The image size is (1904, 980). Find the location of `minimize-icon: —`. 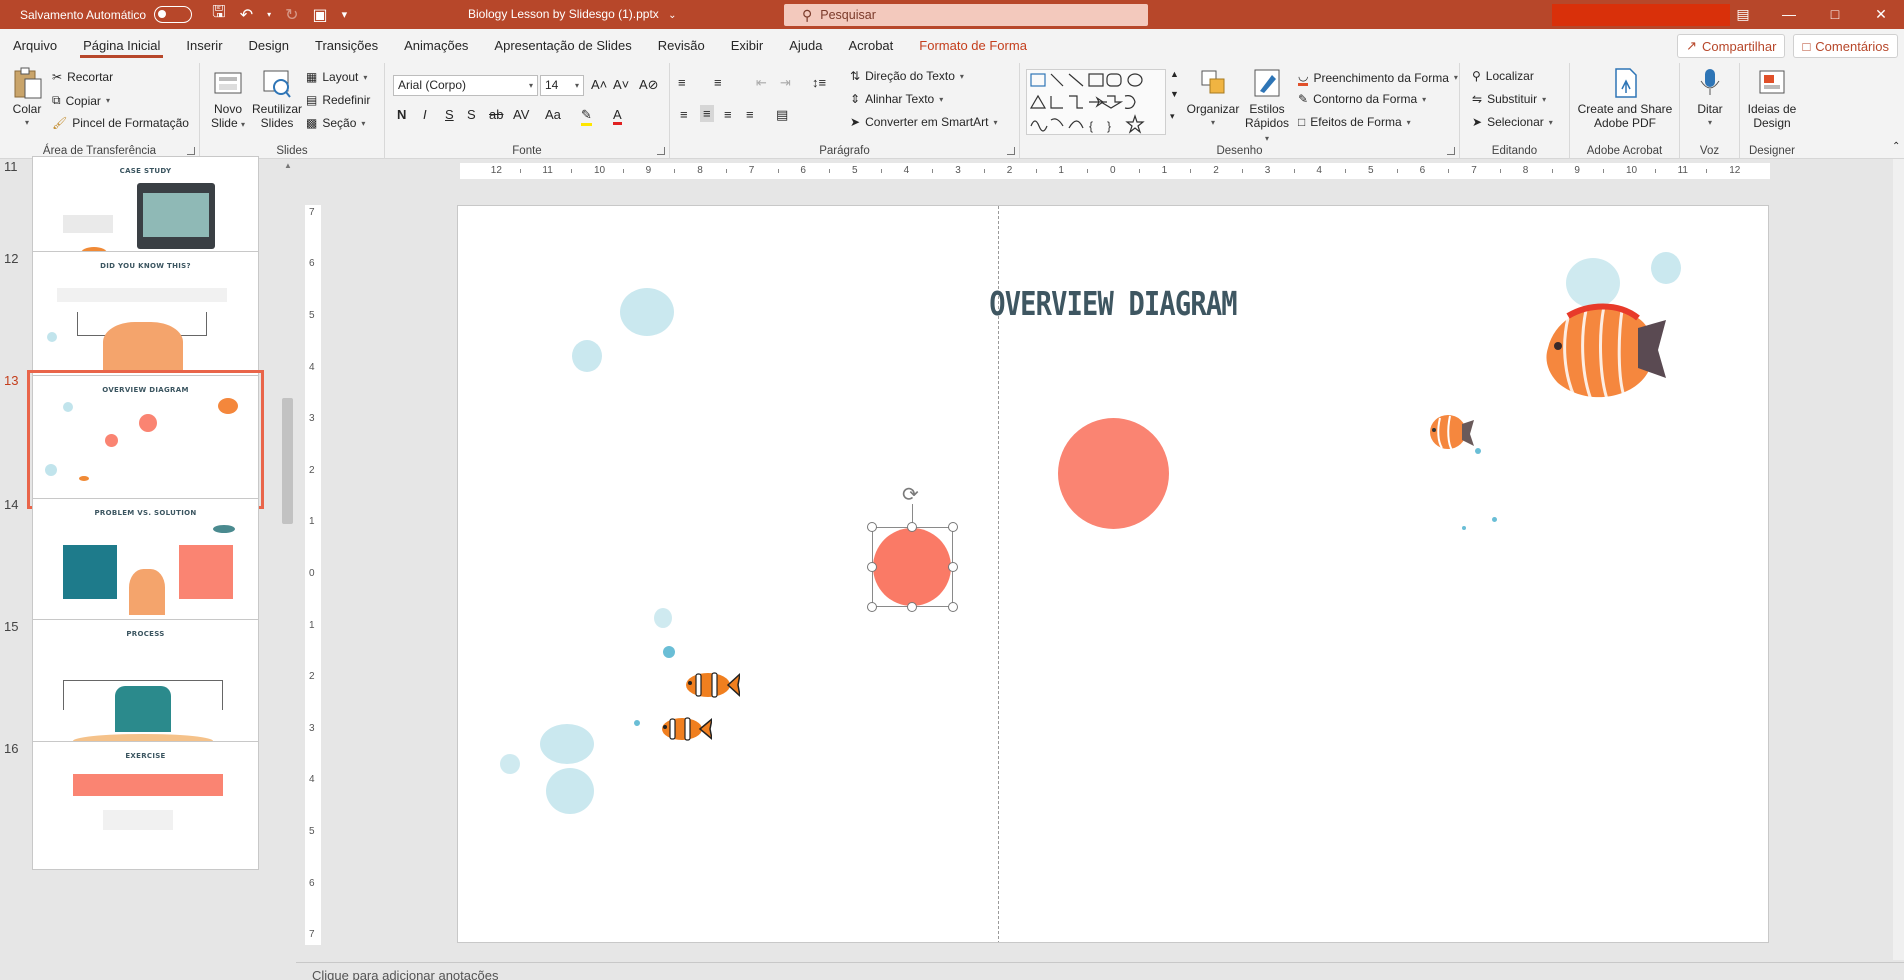

minimize-icon: — is located at coordinates (1789, 14).